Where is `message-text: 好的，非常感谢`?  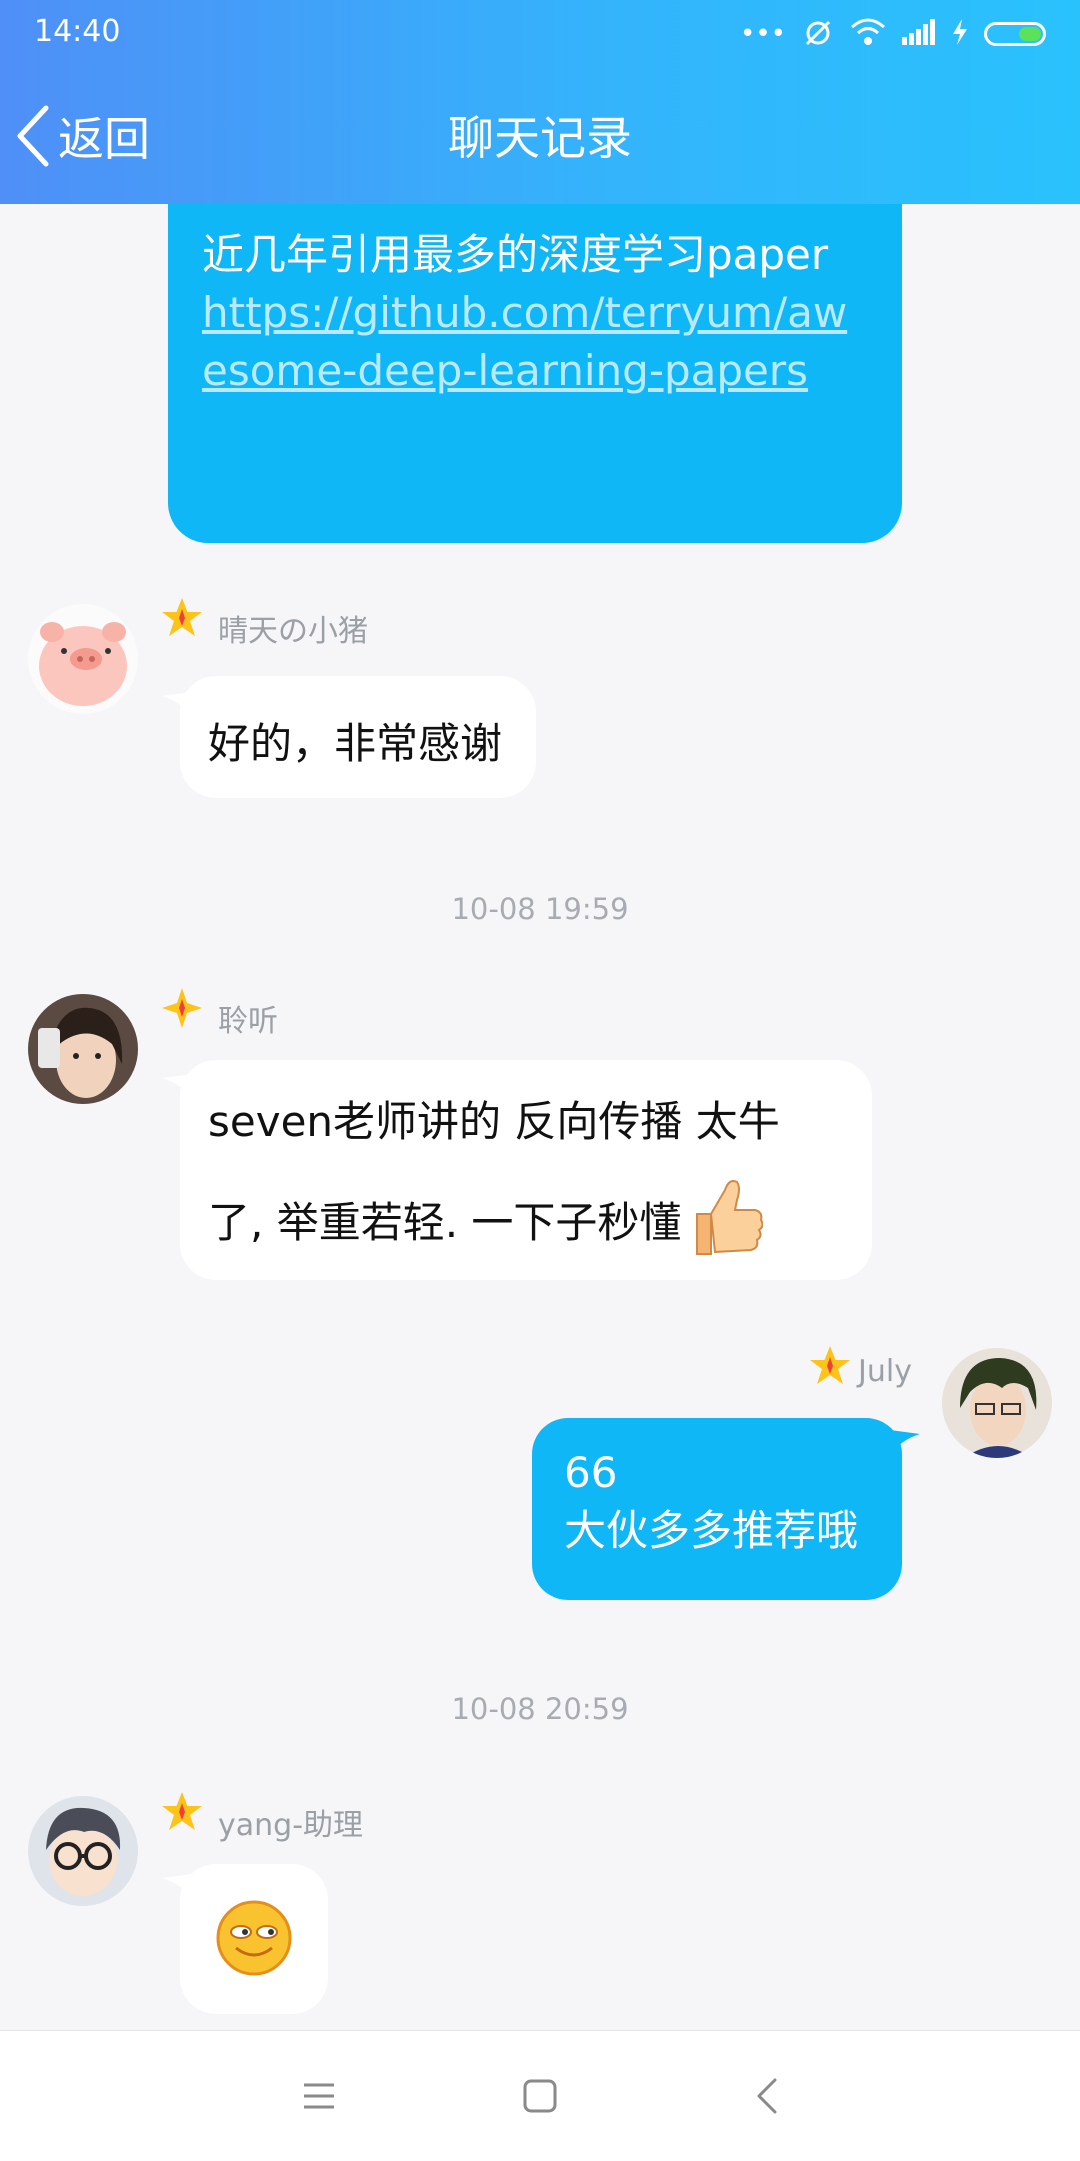
message-text: 好的，非常感谢 is located at coordinates (355, 743).